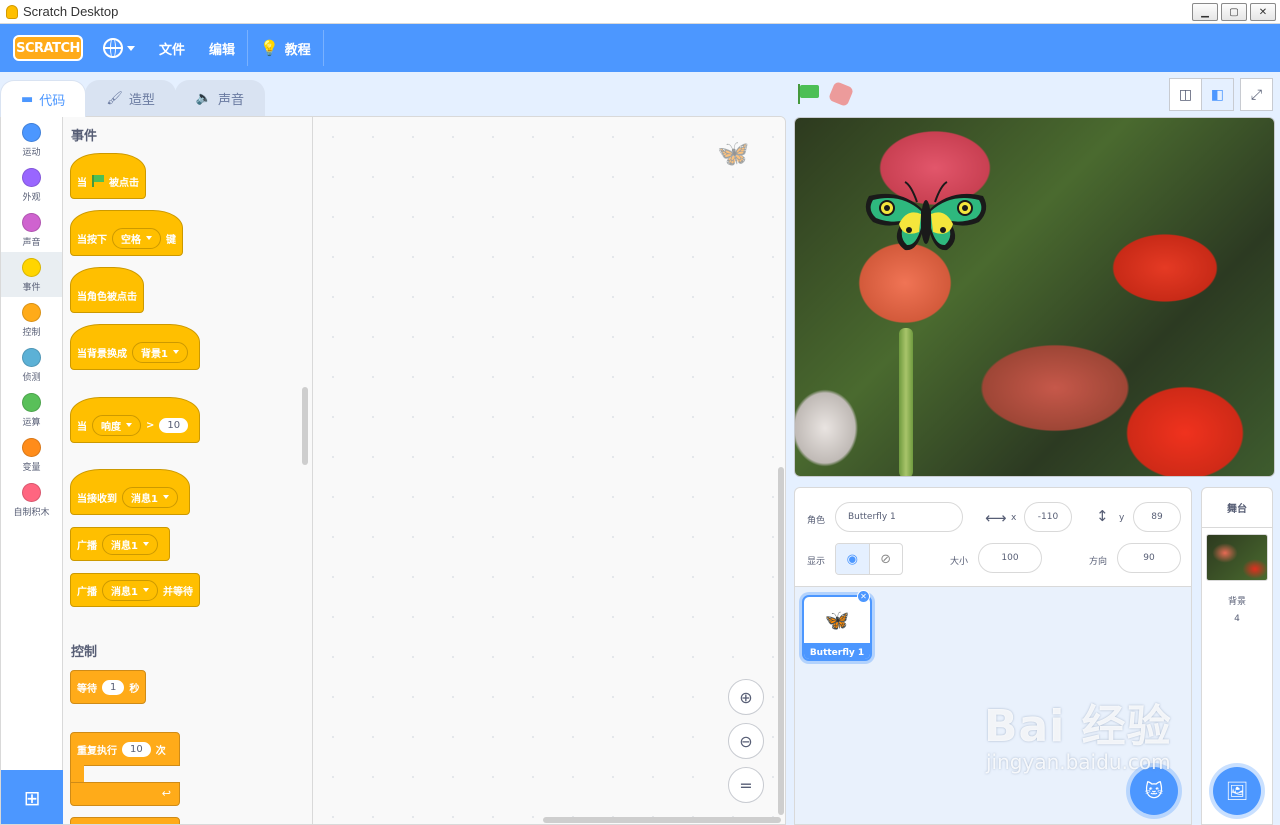  What do you see at coordinates (31, 513) in the screenshot?
I see `category-label: 自制积木` at bounding box center [31, 513].